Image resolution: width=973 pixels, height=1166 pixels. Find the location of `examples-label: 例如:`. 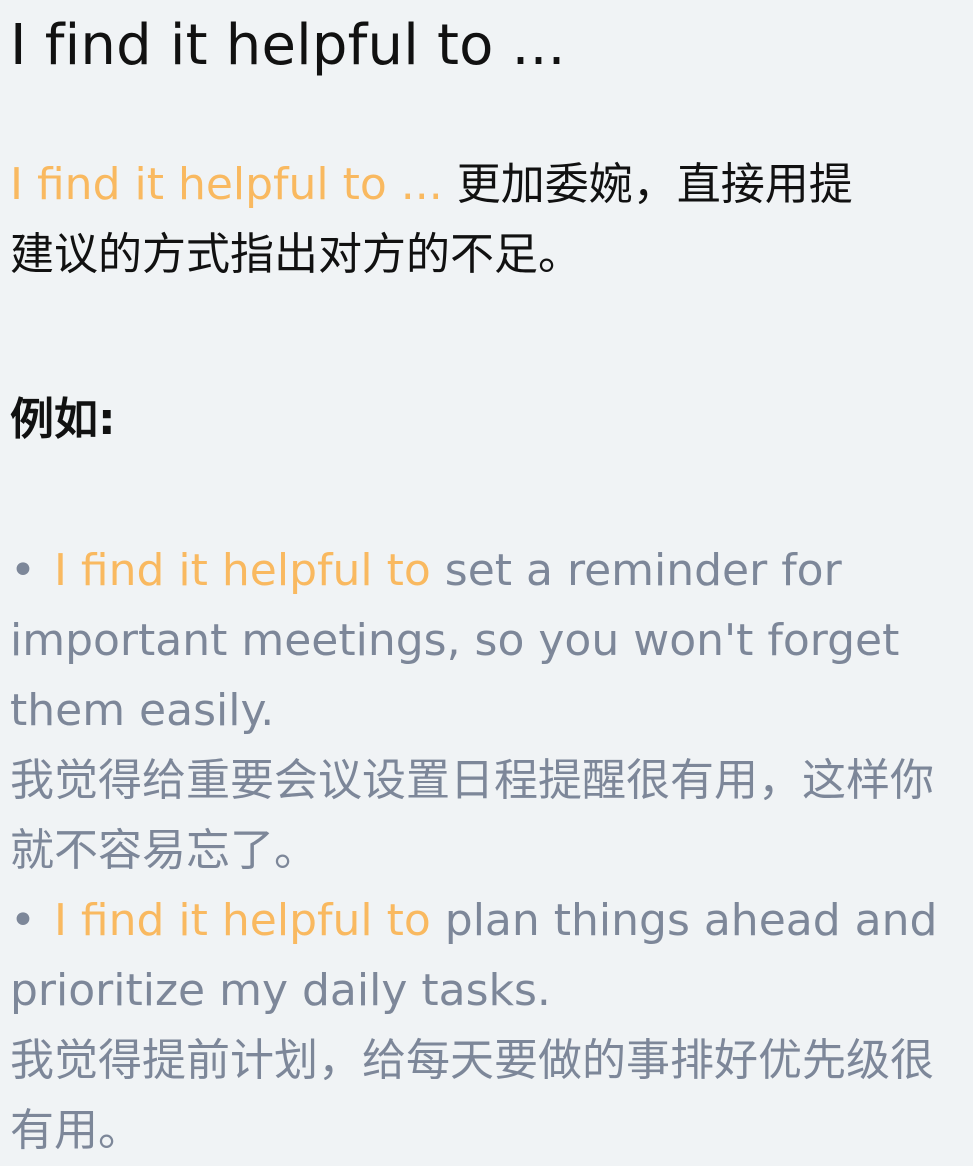

examples-label: 例如: is located at coordinates (63, 419).